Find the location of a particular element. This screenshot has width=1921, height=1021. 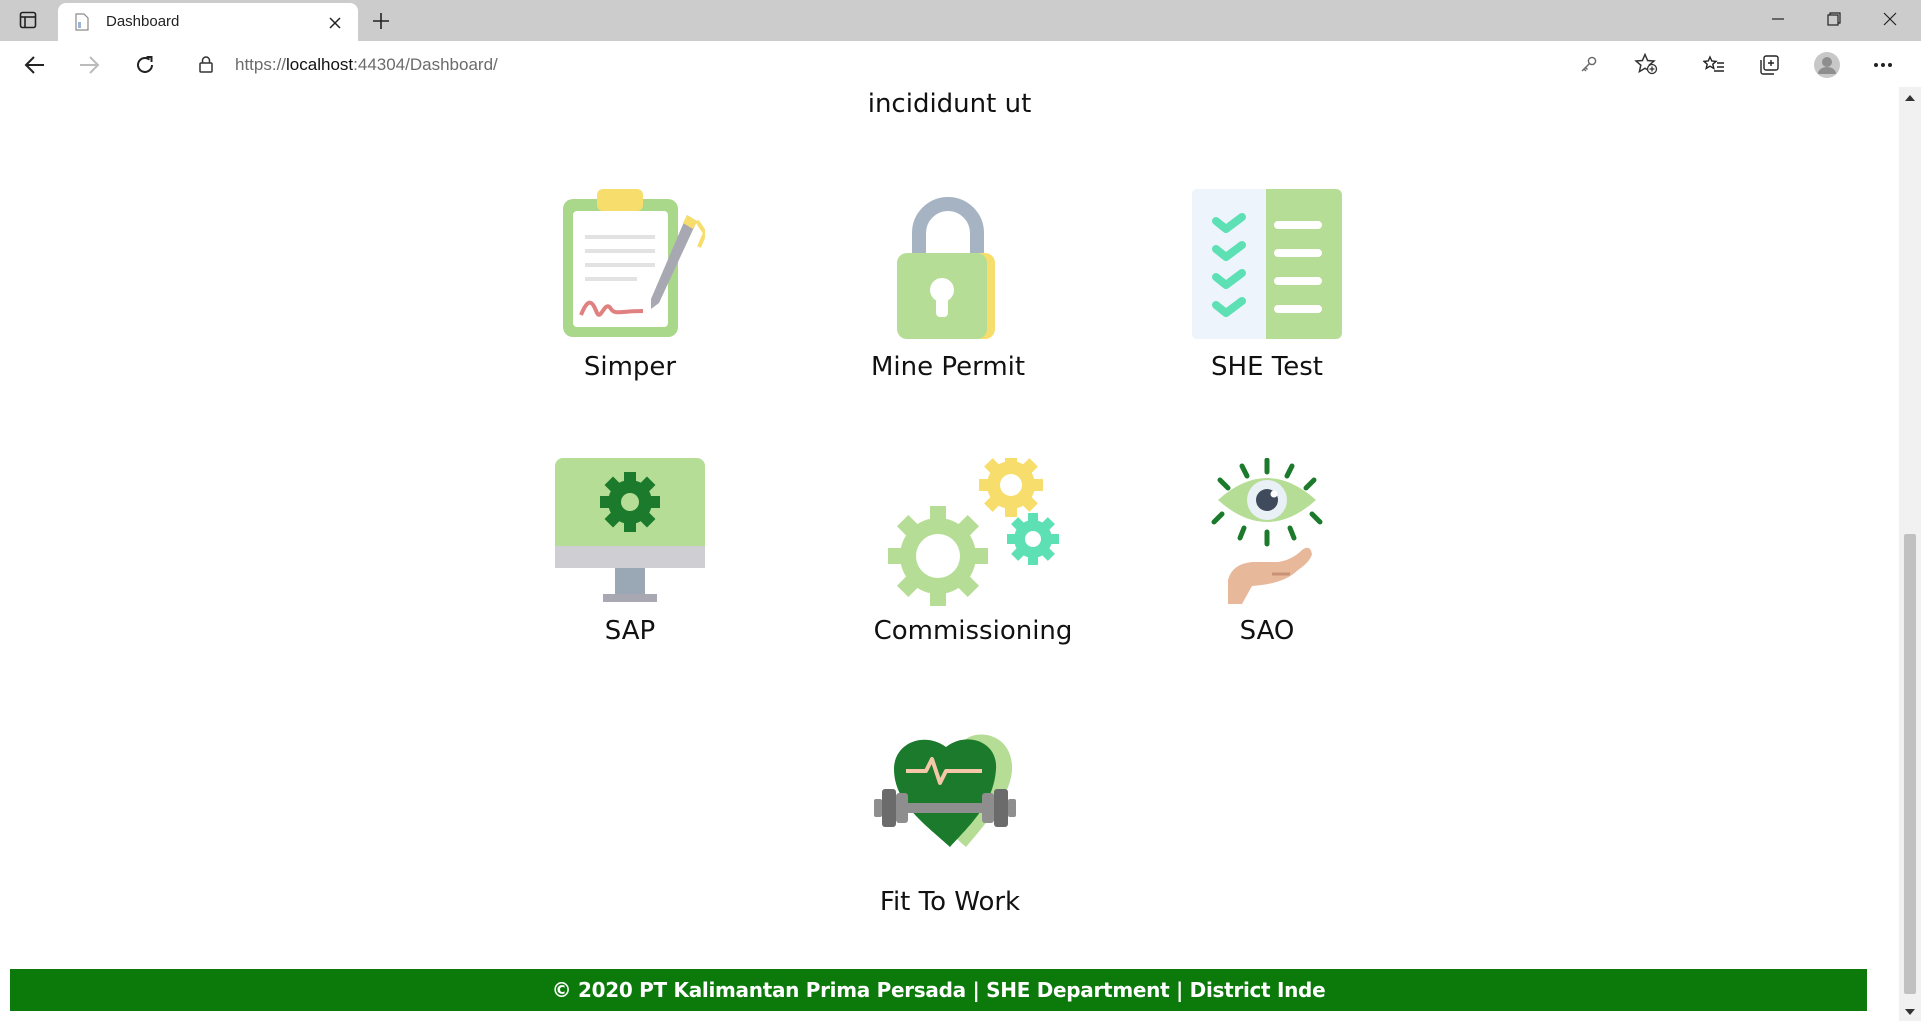

tab-actions-icon is located at coordinates (28, 20).